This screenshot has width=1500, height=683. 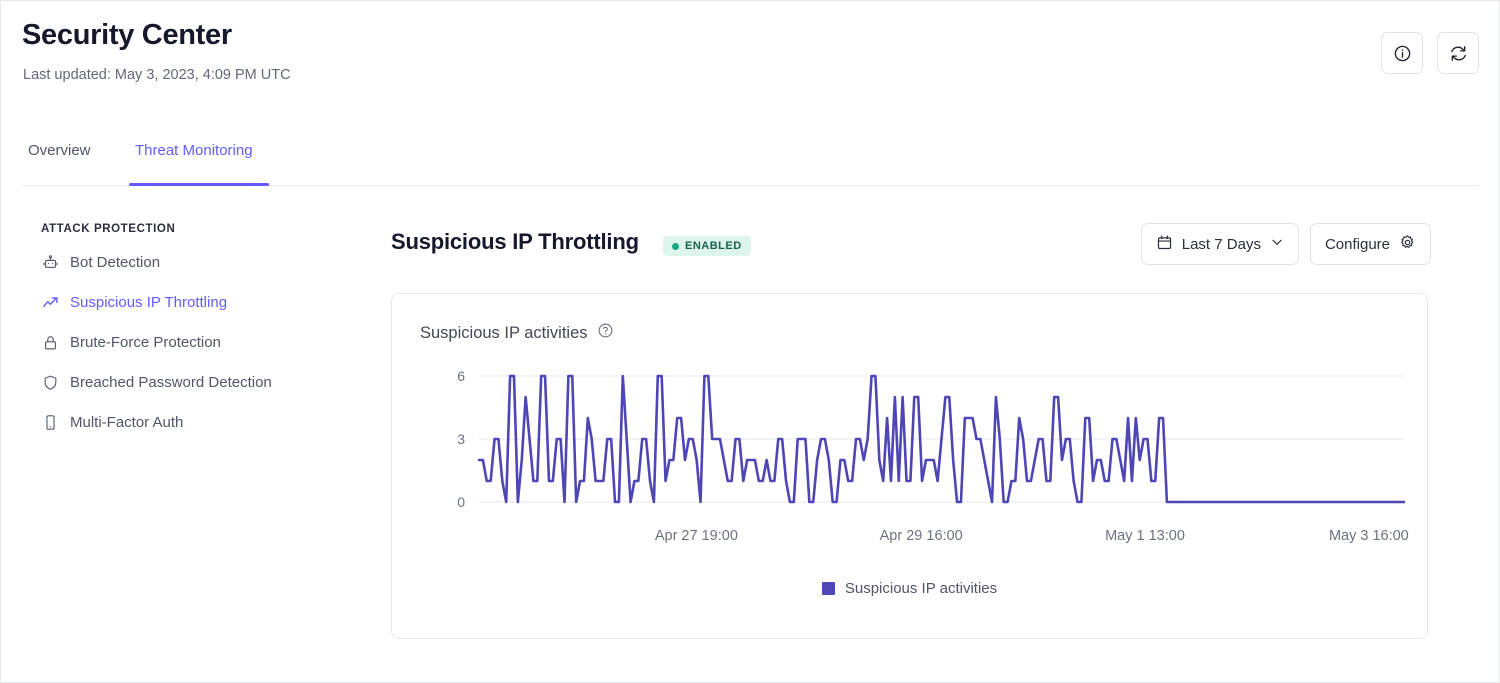 I want to click on panel-title: Suspicious IP Throttling, so click(x=515, y=241).